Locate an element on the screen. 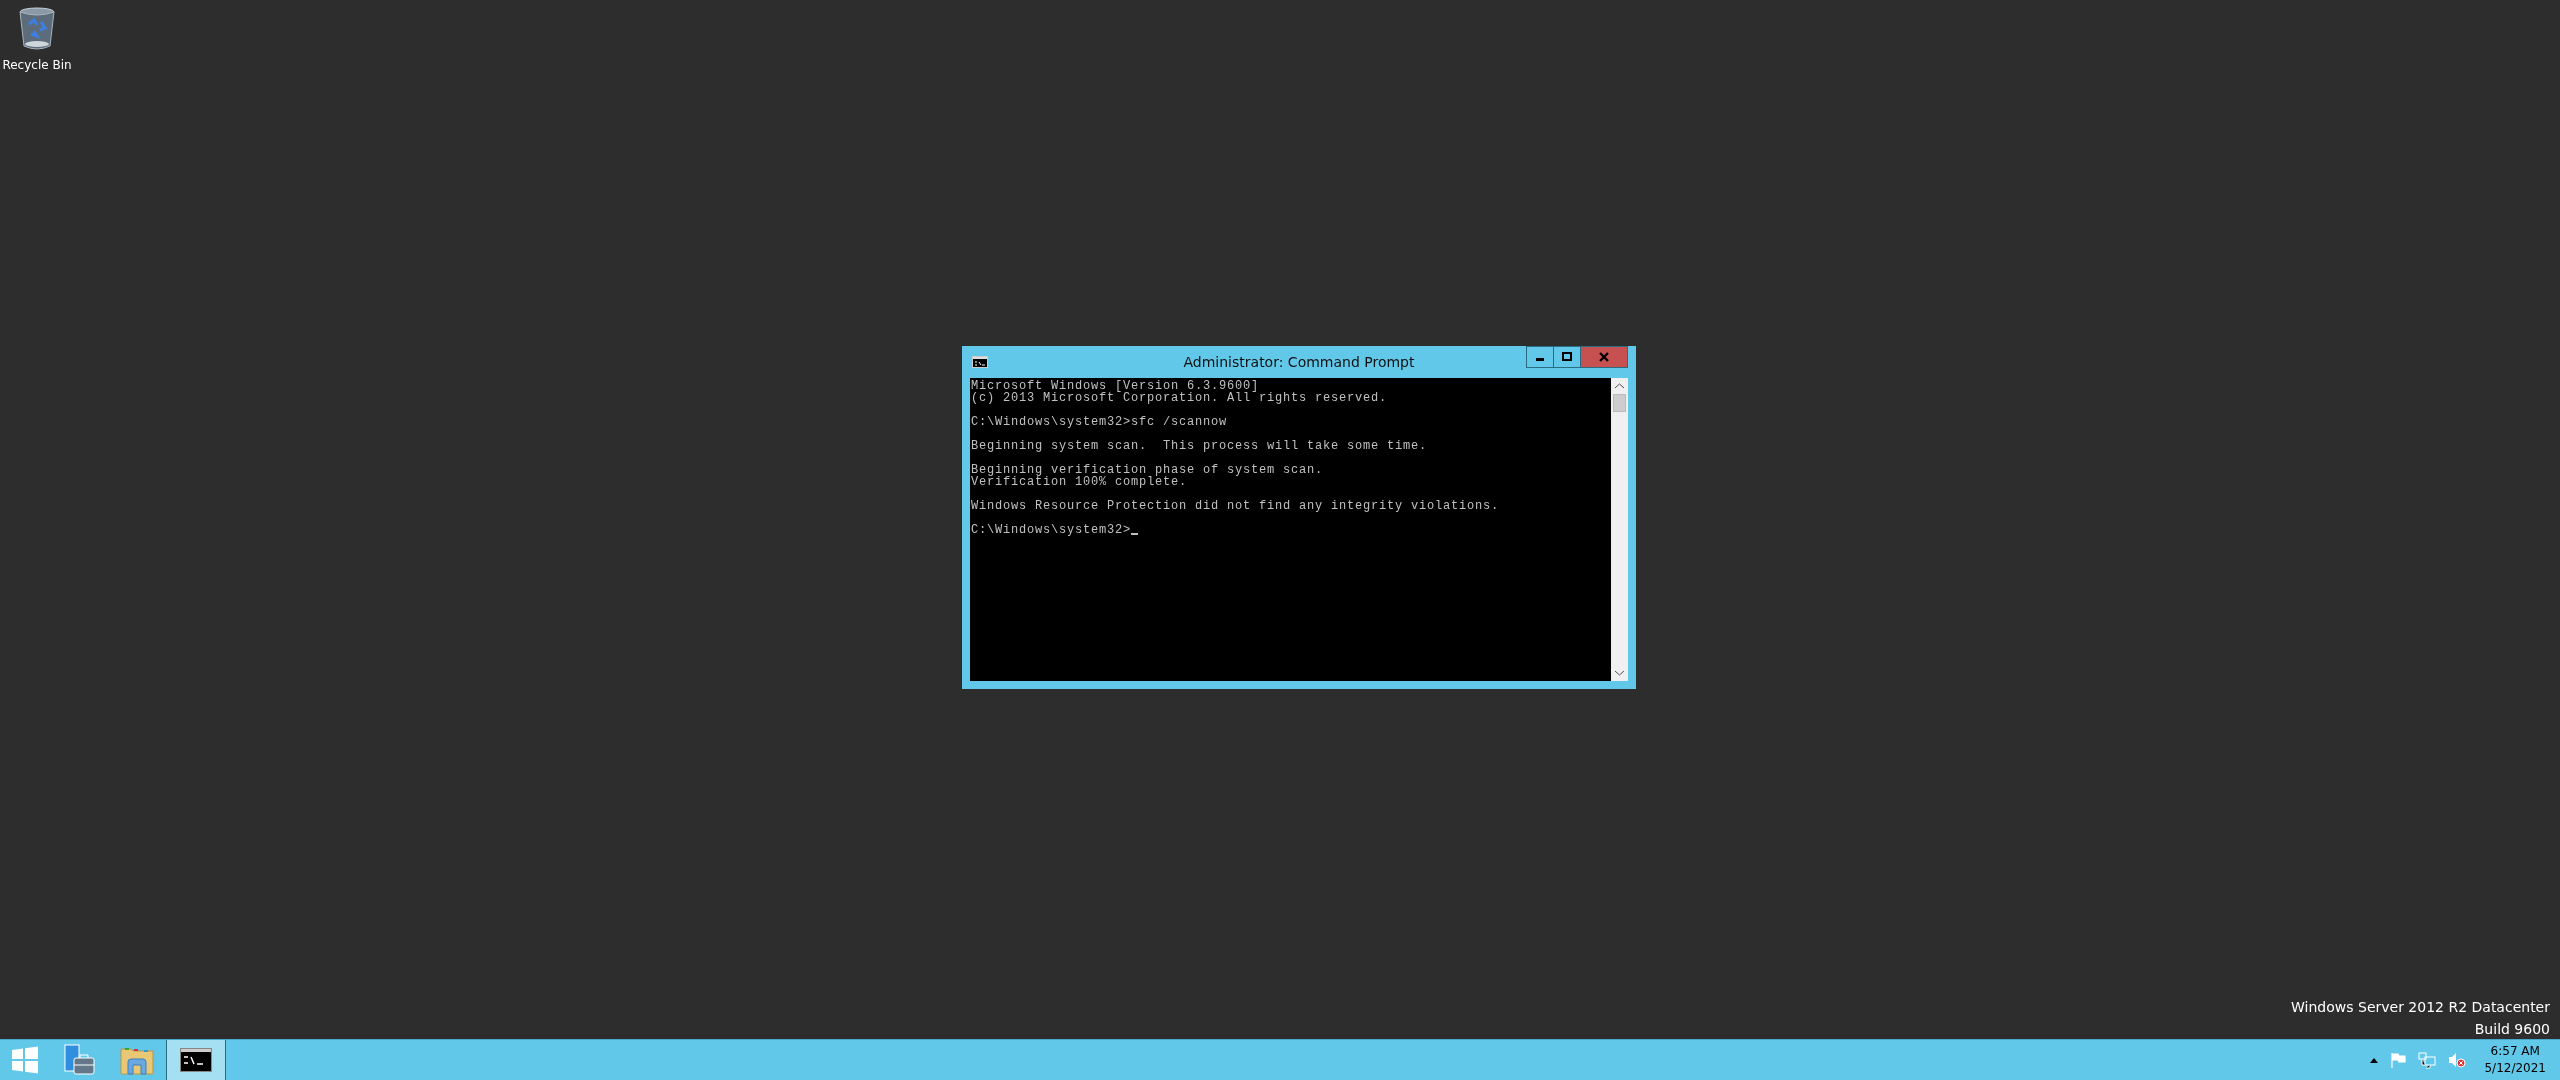 The image size is (2560, 1080). console-line: C:\Windows\system32> is located at coordinates (1051, 530).